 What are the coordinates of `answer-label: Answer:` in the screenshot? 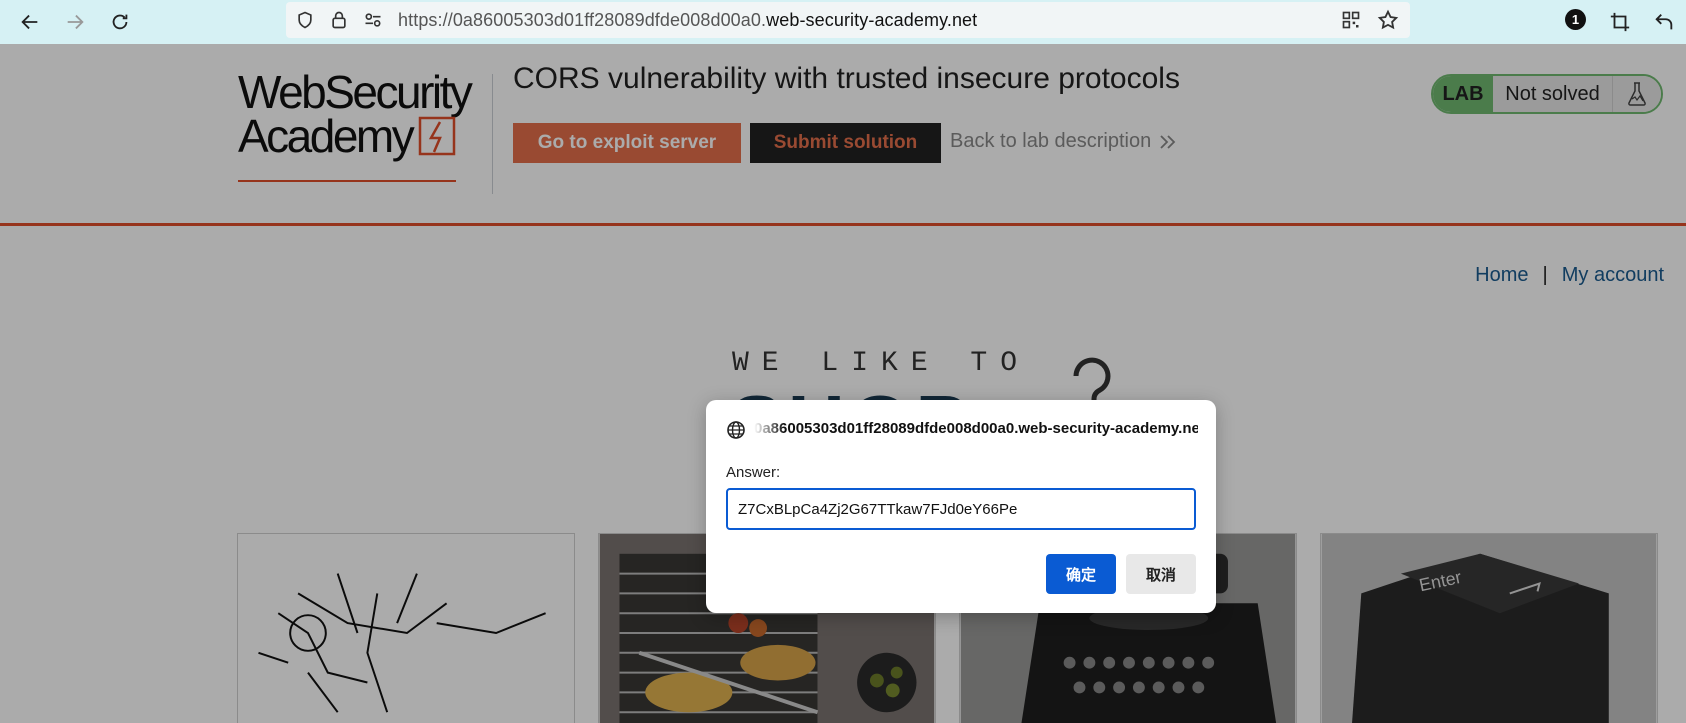 It's located at (753, 472).